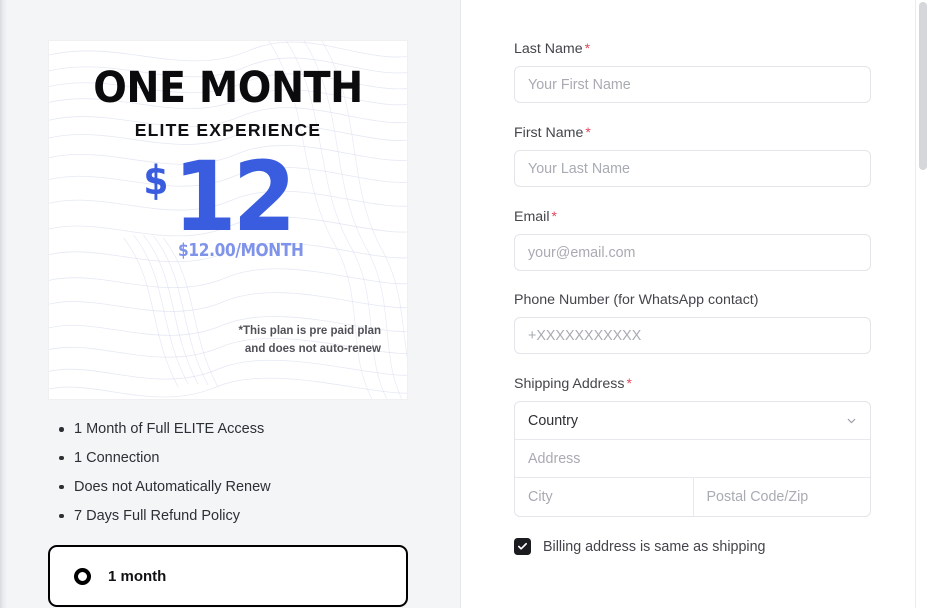 The height and width of the screenshot is (608, 929). I want to click on label-text: Last Name, so click(548, 49).